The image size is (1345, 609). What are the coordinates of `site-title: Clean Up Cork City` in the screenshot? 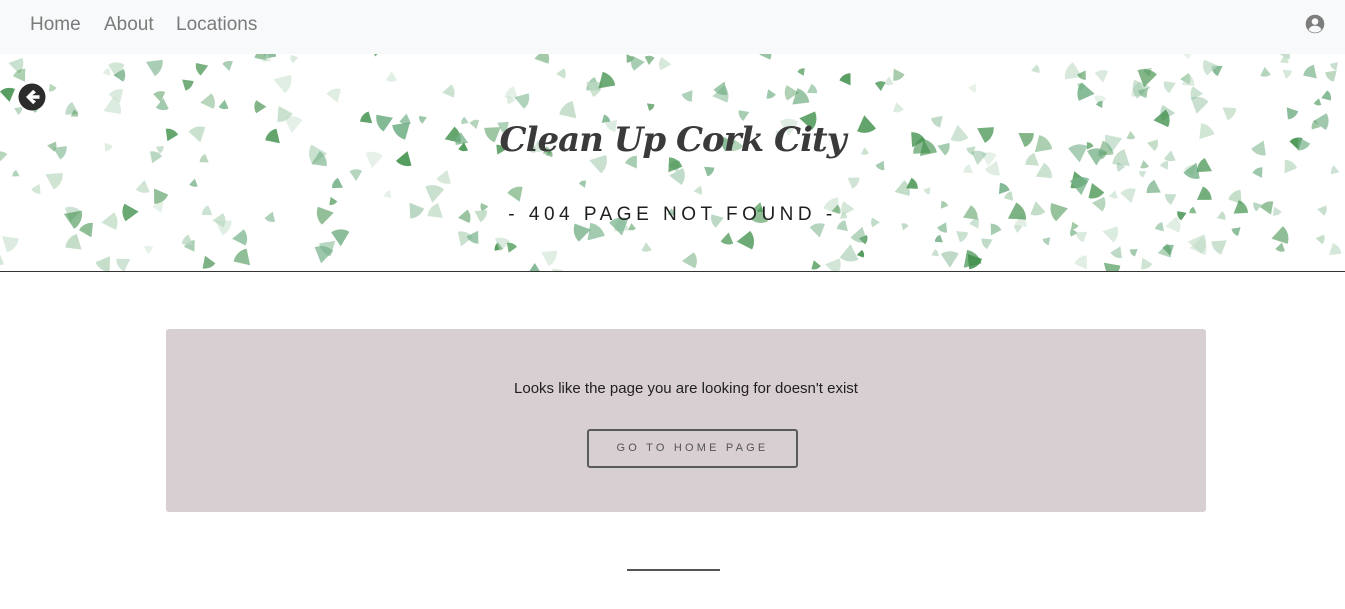 It's located at (673, 140).